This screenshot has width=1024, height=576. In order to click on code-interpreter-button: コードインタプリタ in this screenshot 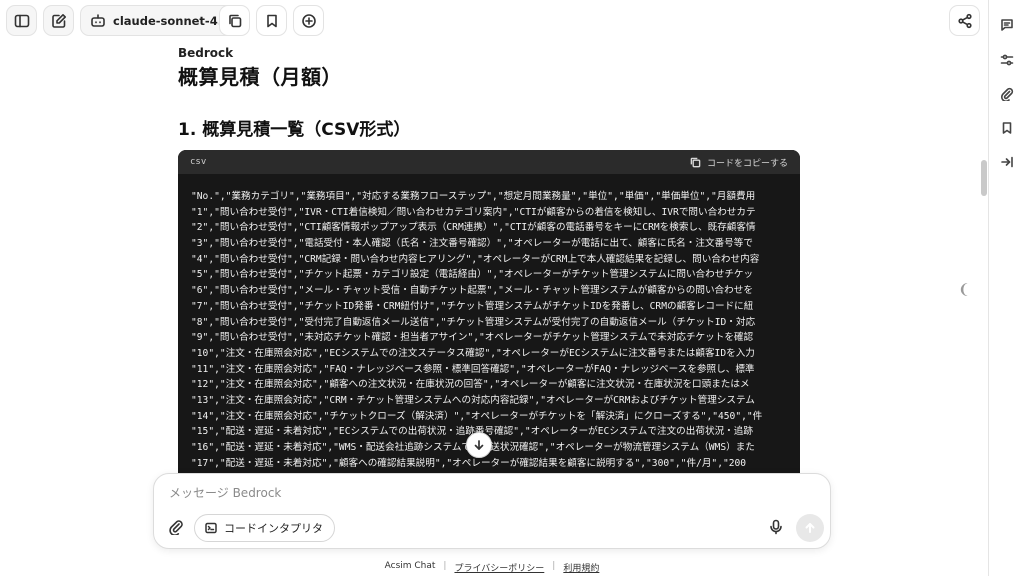, I will do `click(264, 528)`.